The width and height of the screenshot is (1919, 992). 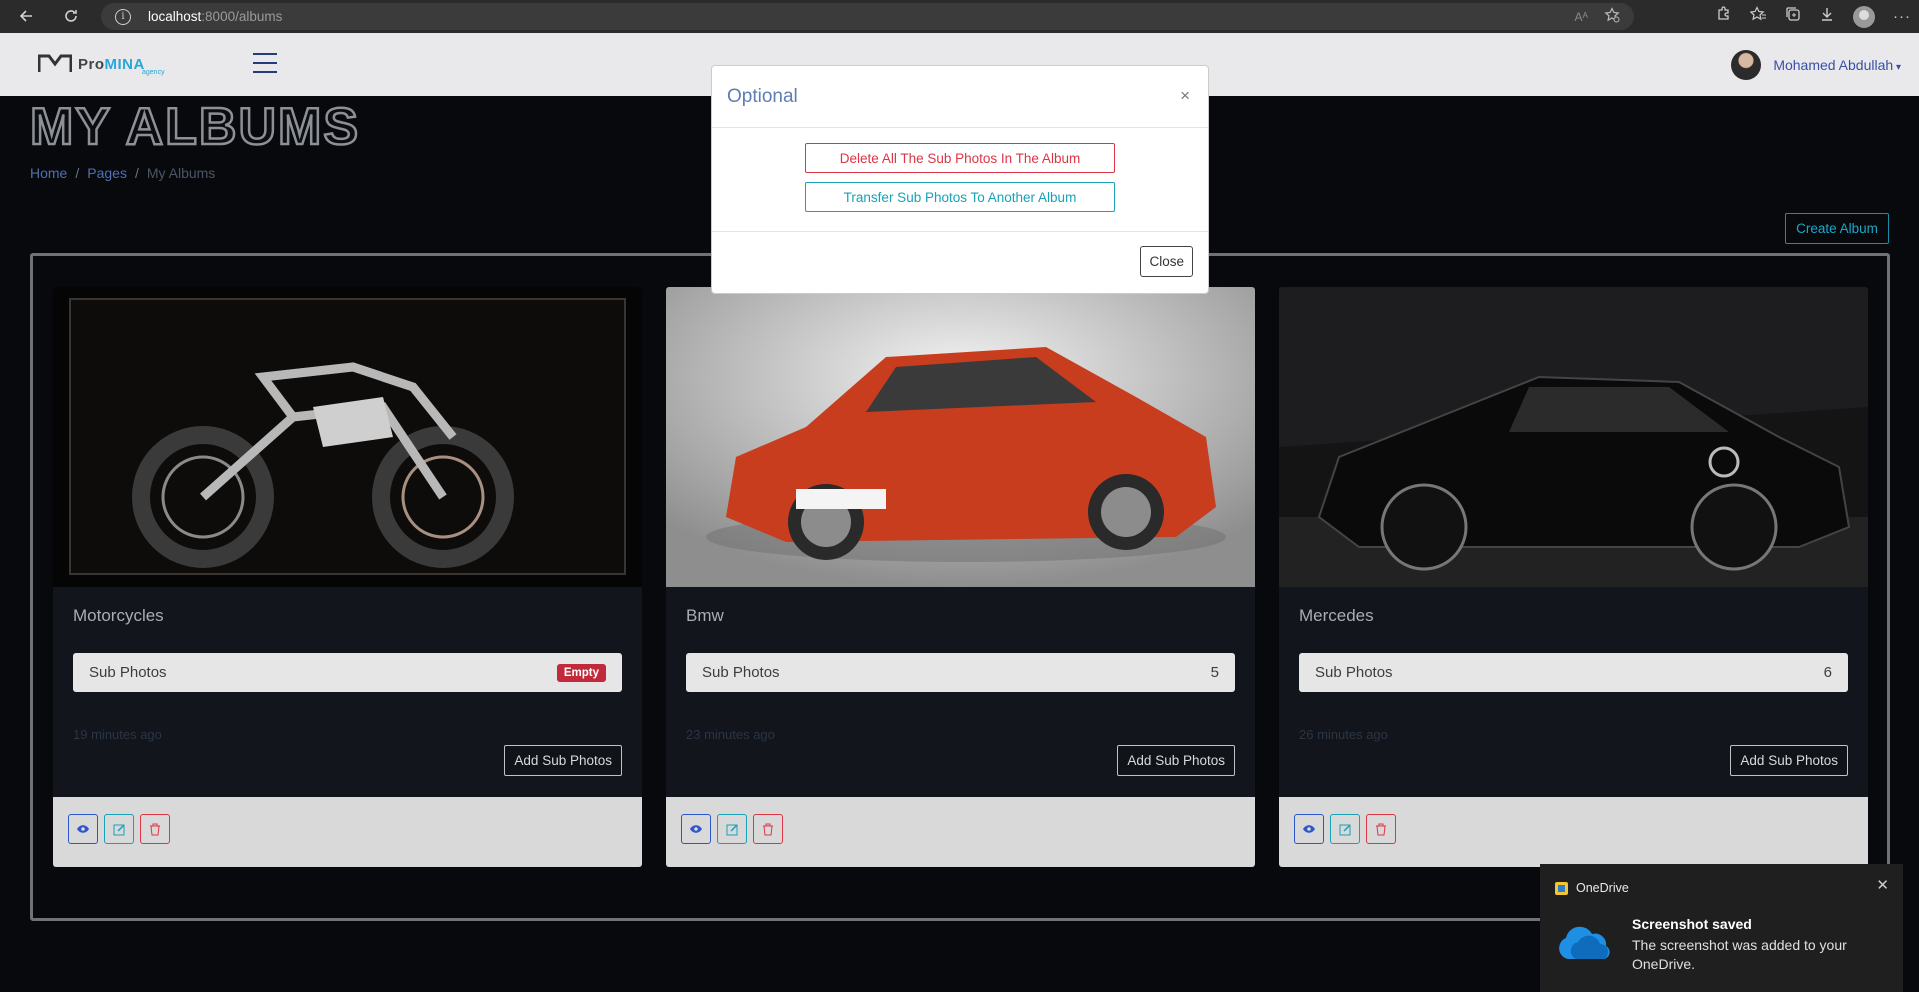 What do you see at coordinates (960, 197) in the screenshot?
I see `transfer-sub-photos-button: Transfer Sub Photos To Another Album` at bounding box center [960, 197].